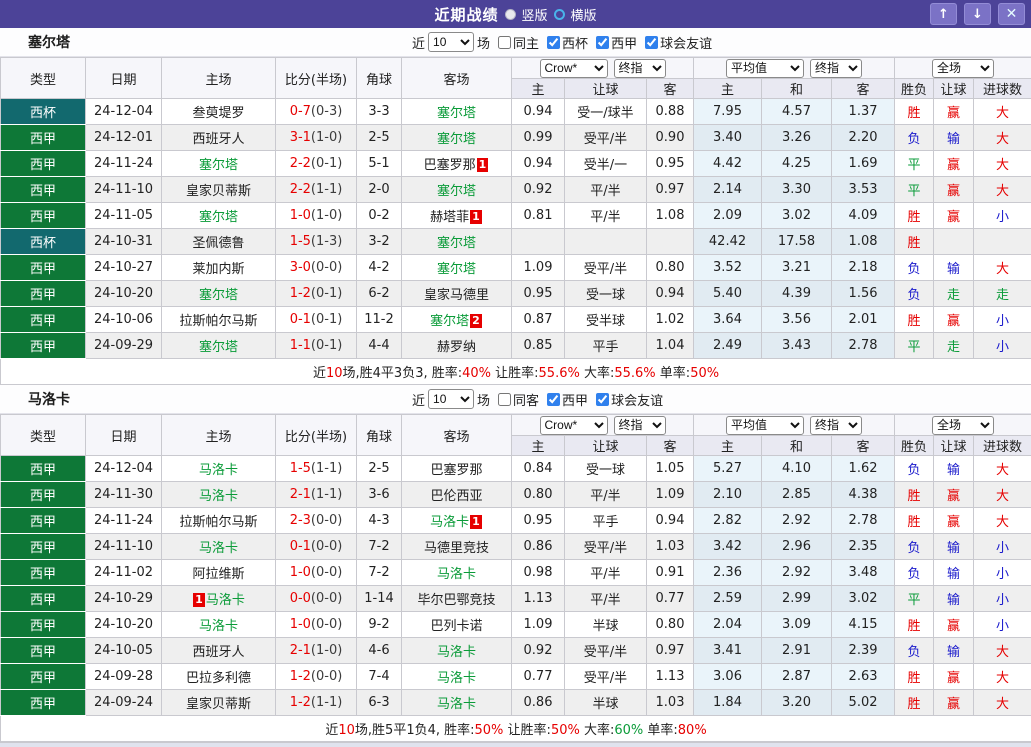 The width and height of the screenshot is (1031, 747). I want to click on header-selectors-row: 类型日期主场比分(半场)角球客场Crow*终指平均值终指全场, so click(516, 425).